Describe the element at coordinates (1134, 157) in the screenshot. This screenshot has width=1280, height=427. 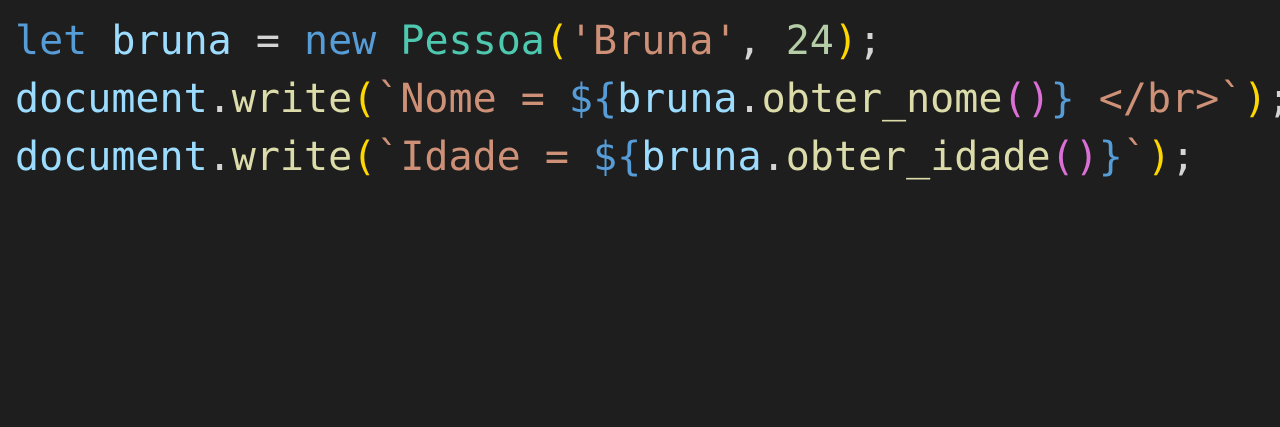
I see `code-token: `` at that location.